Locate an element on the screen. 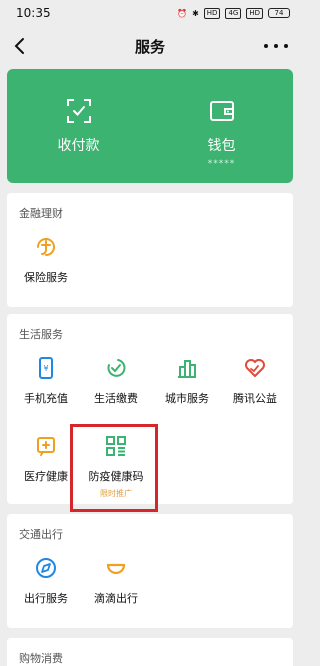 This screenshot has width=320, height=666. medical-icon is located at coordinates (46, 446).